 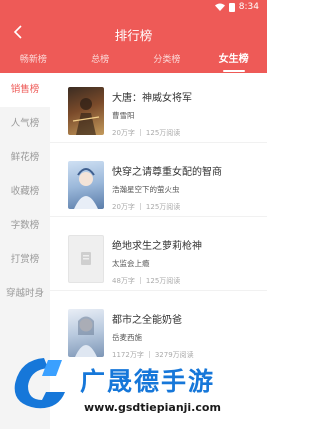 I want to click on title-bar: 排行榜, so click(x=133, y=32).